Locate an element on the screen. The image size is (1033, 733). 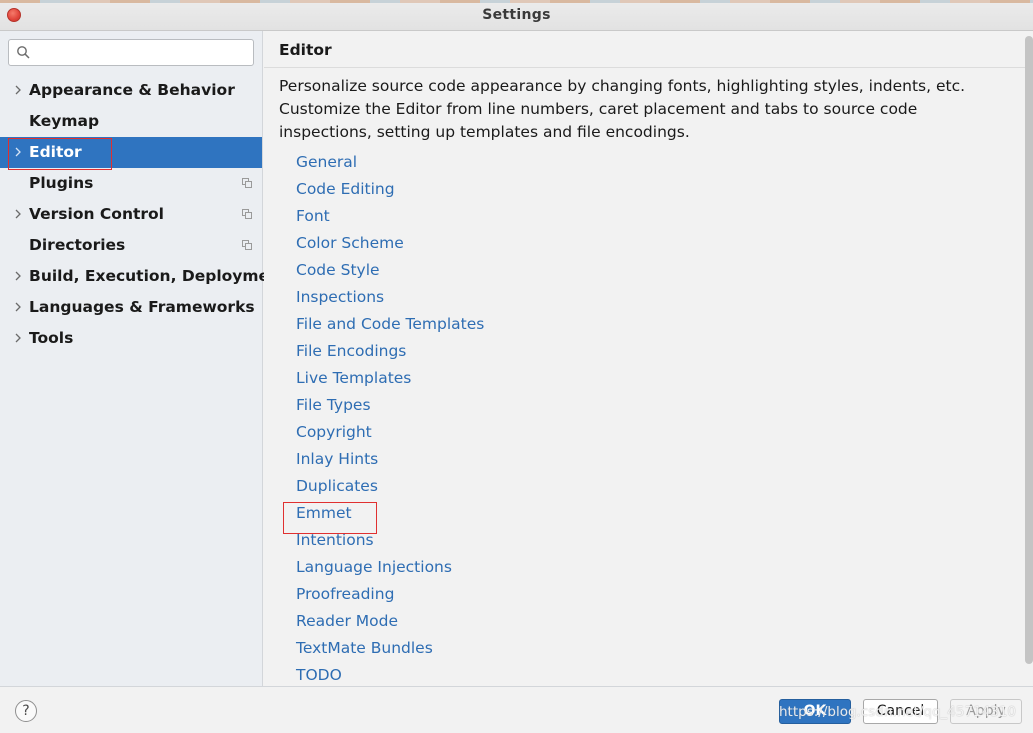
link-copyright: Copyright is located at coordinates (390, 436).